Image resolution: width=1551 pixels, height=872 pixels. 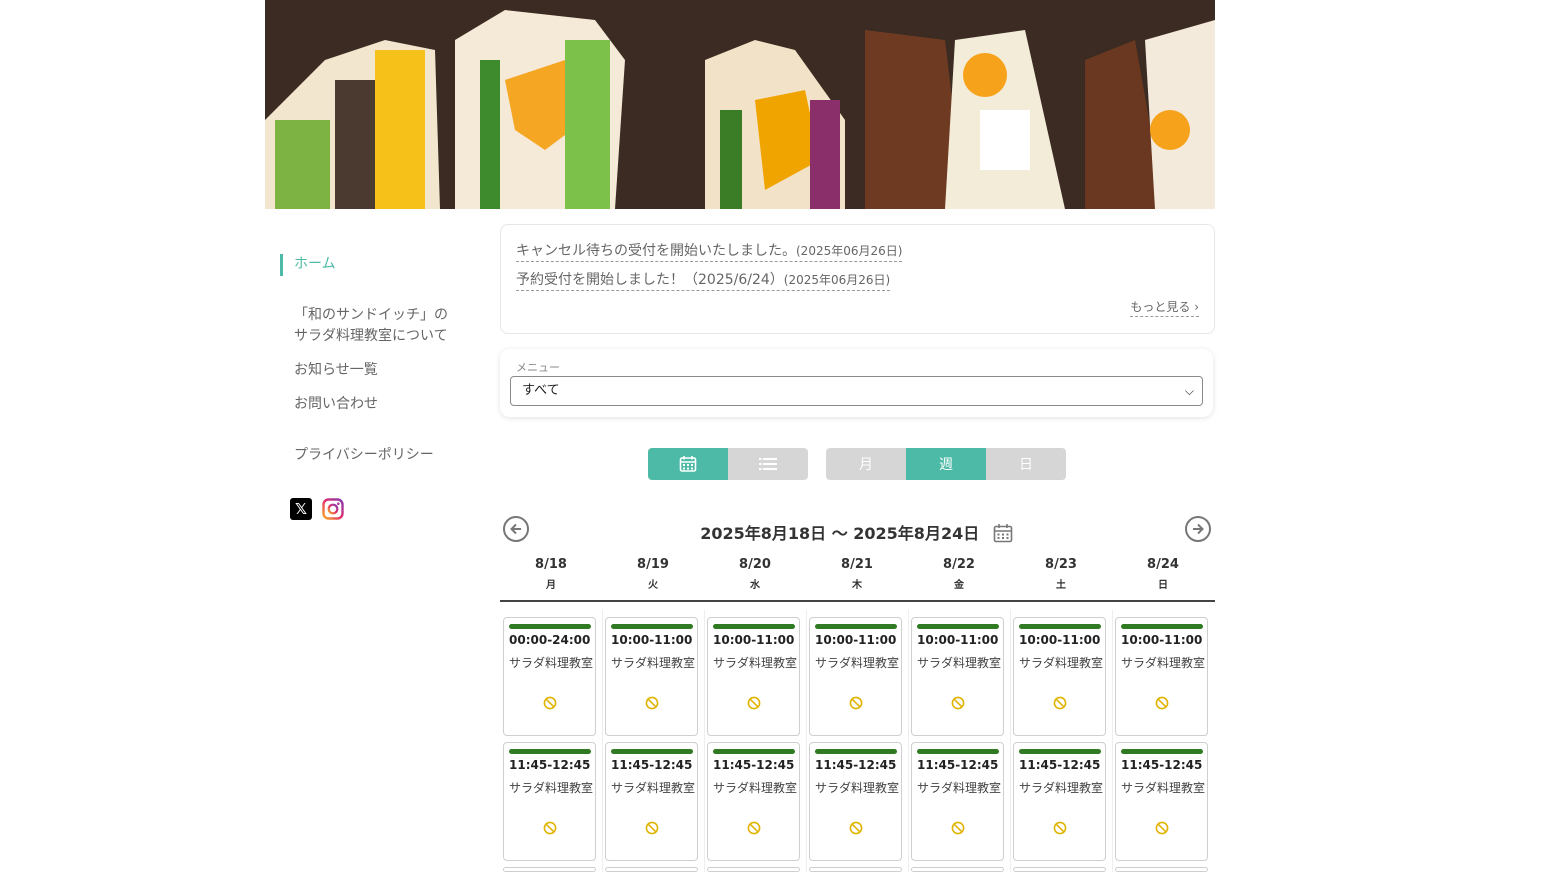 I want to click on sidebar-item-privacy: プライバシーポリシー, so click(x=364, y=455).